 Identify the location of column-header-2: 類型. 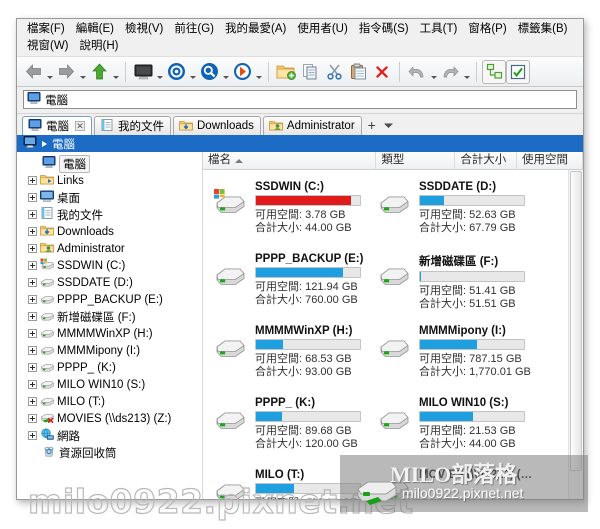
(416, 160).